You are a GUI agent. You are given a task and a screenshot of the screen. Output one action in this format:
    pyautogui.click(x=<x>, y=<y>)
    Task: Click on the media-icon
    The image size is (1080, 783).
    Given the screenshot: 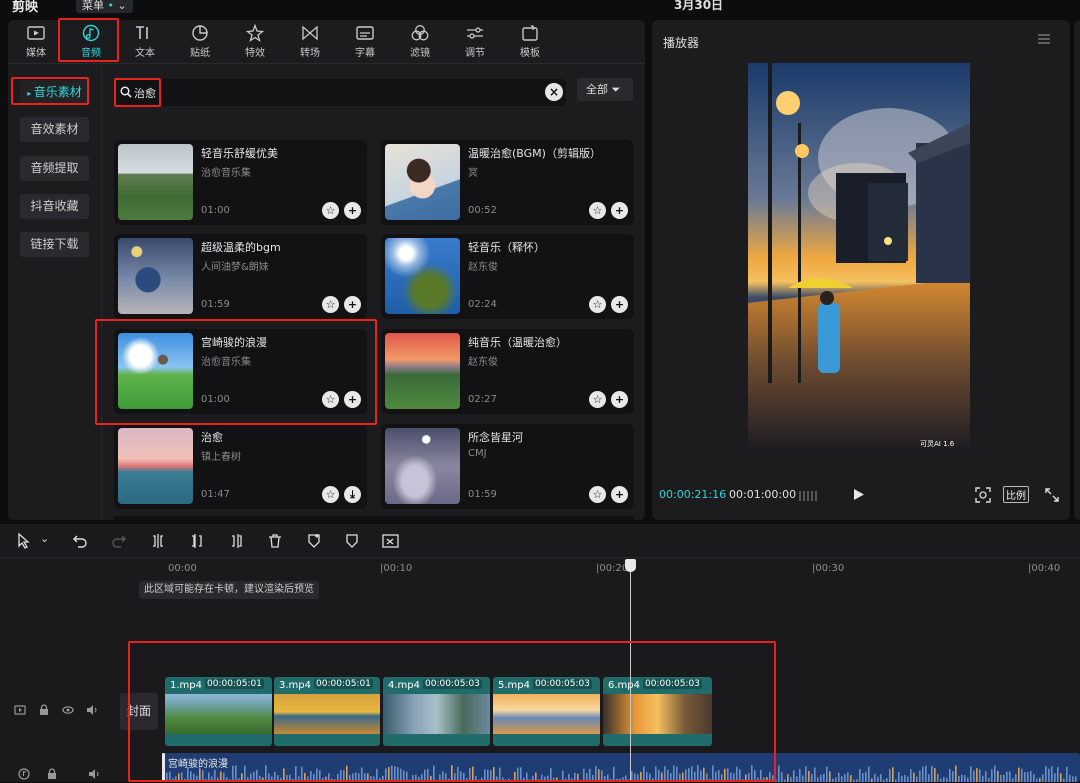 What is the action you would take?
    pyautogui.click(x=36, y=33)
    